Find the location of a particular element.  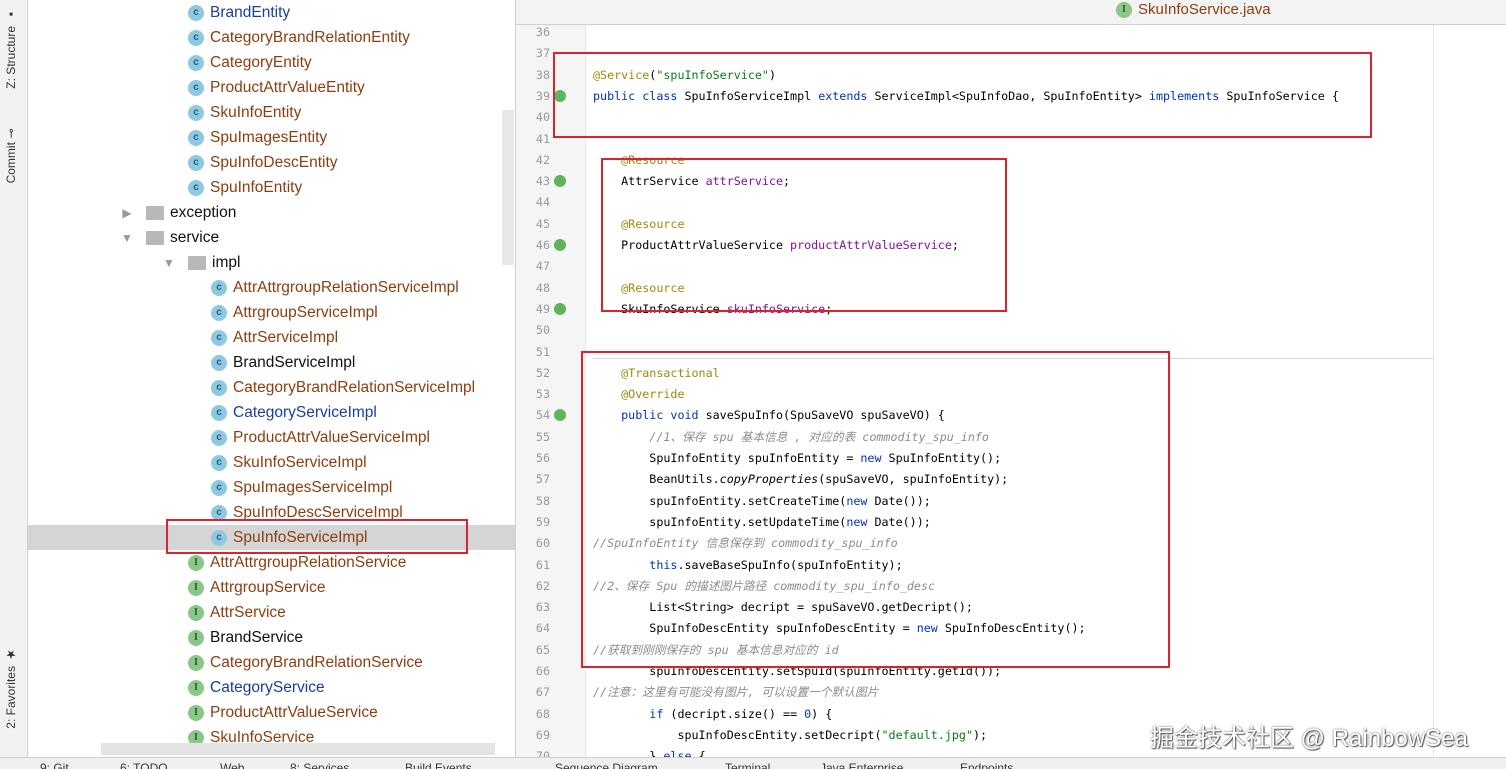

bottom-tool-button: Endpoints is located at coordinates (986, 765).